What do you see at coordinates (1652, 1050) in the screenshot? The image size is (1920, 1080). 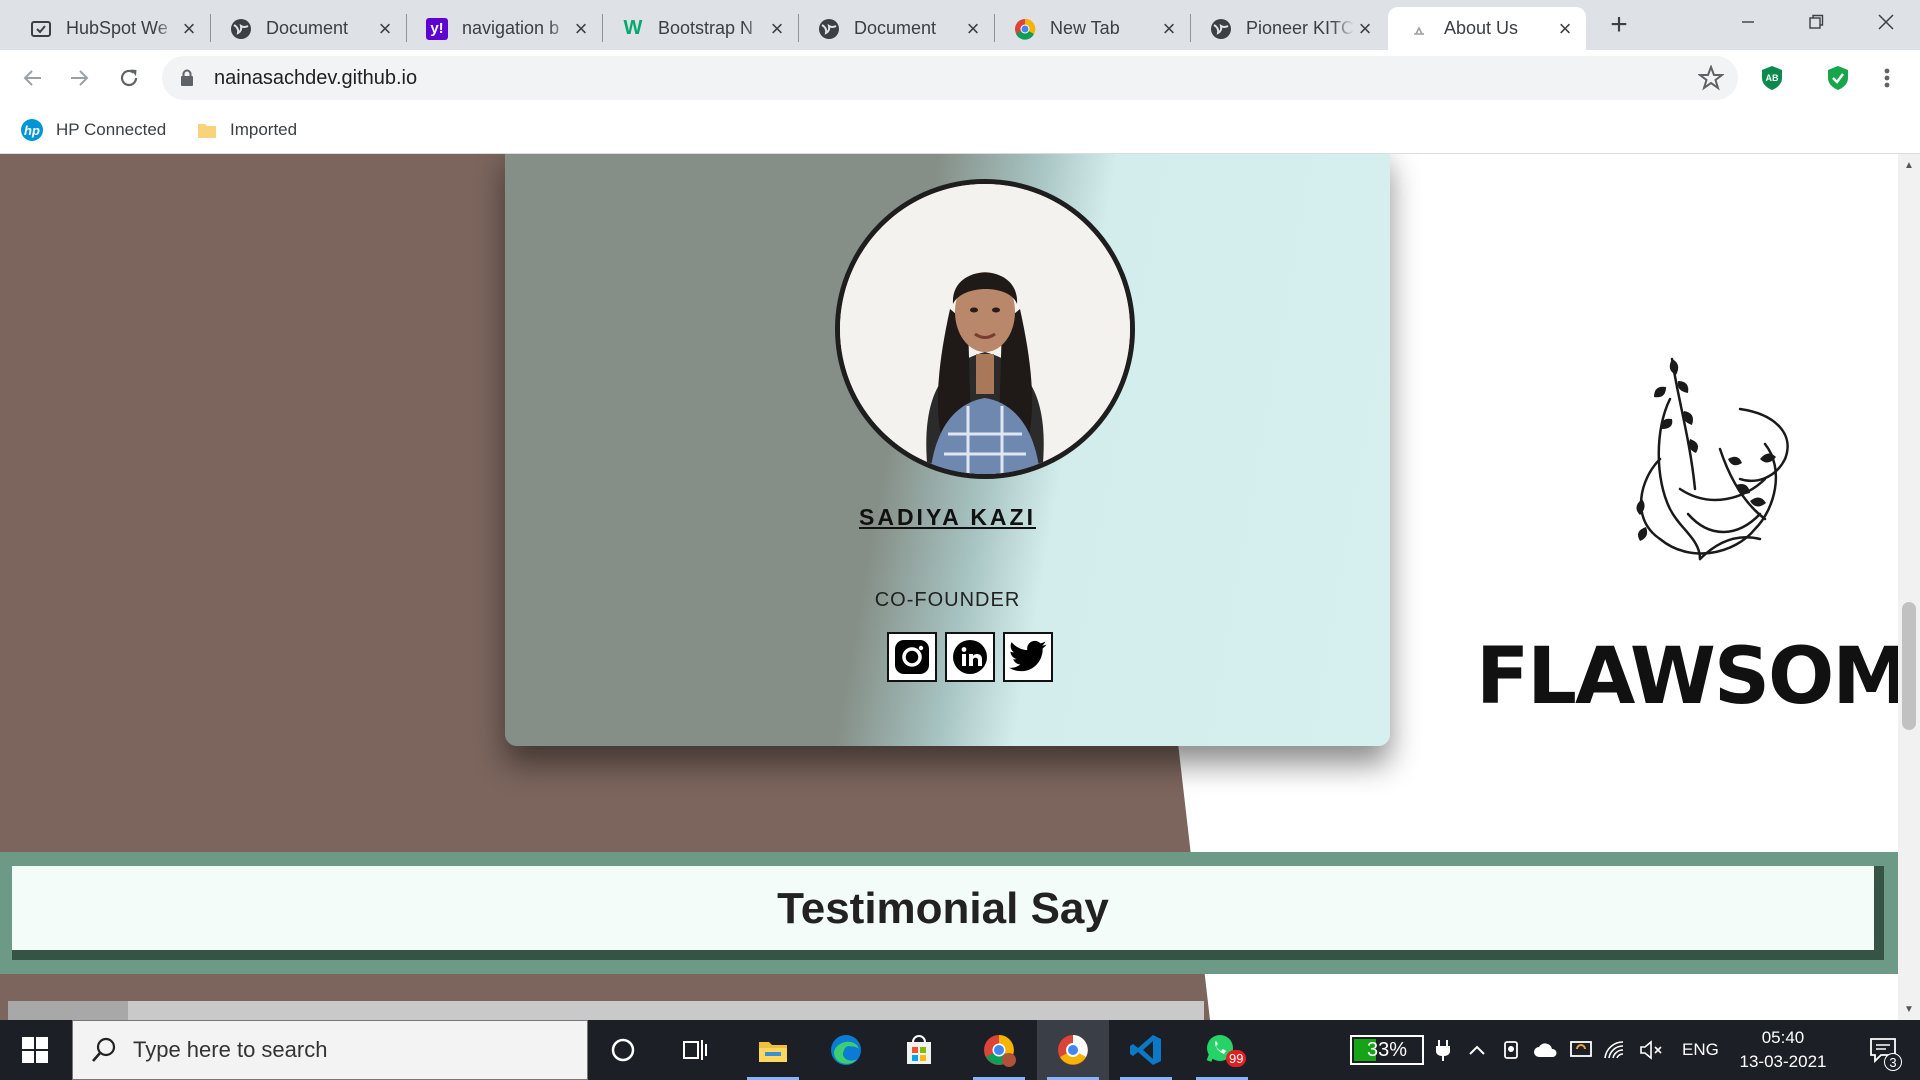 I see `volume-muted-icon` at bounding box center [1652, 1050].